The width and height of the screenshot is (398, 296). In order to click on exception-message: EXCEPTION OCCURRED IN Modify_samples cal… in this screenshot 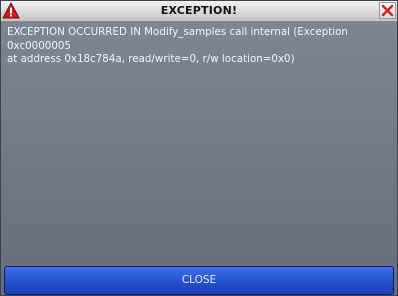, I will do `click(177, 45)`.